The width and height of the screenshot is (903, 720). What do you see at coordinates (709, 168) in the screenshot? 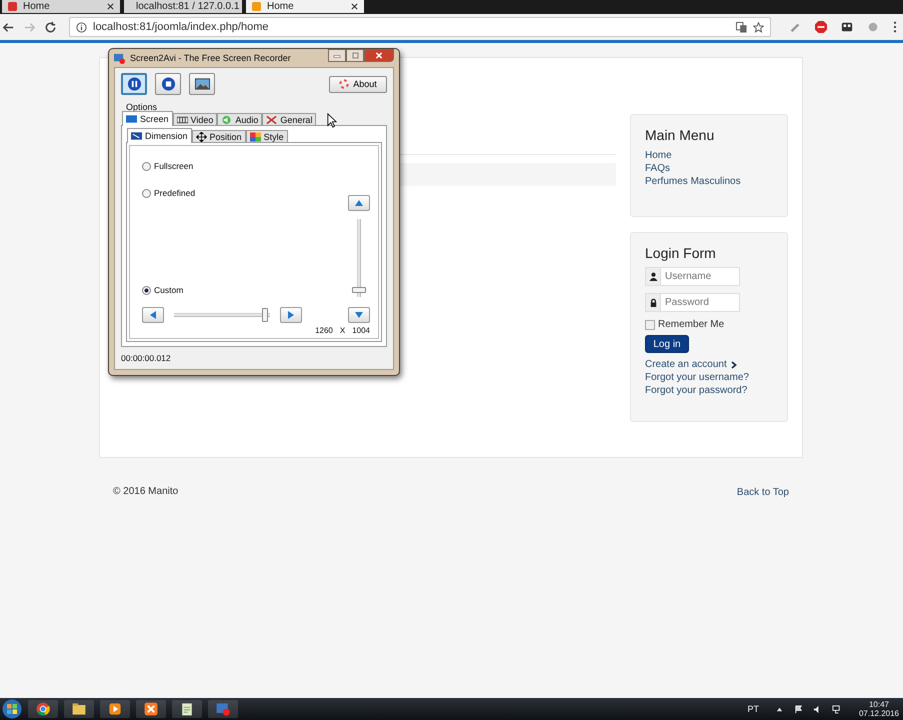
I see `menu-link: FAQs` at bounding box center [709, 168].